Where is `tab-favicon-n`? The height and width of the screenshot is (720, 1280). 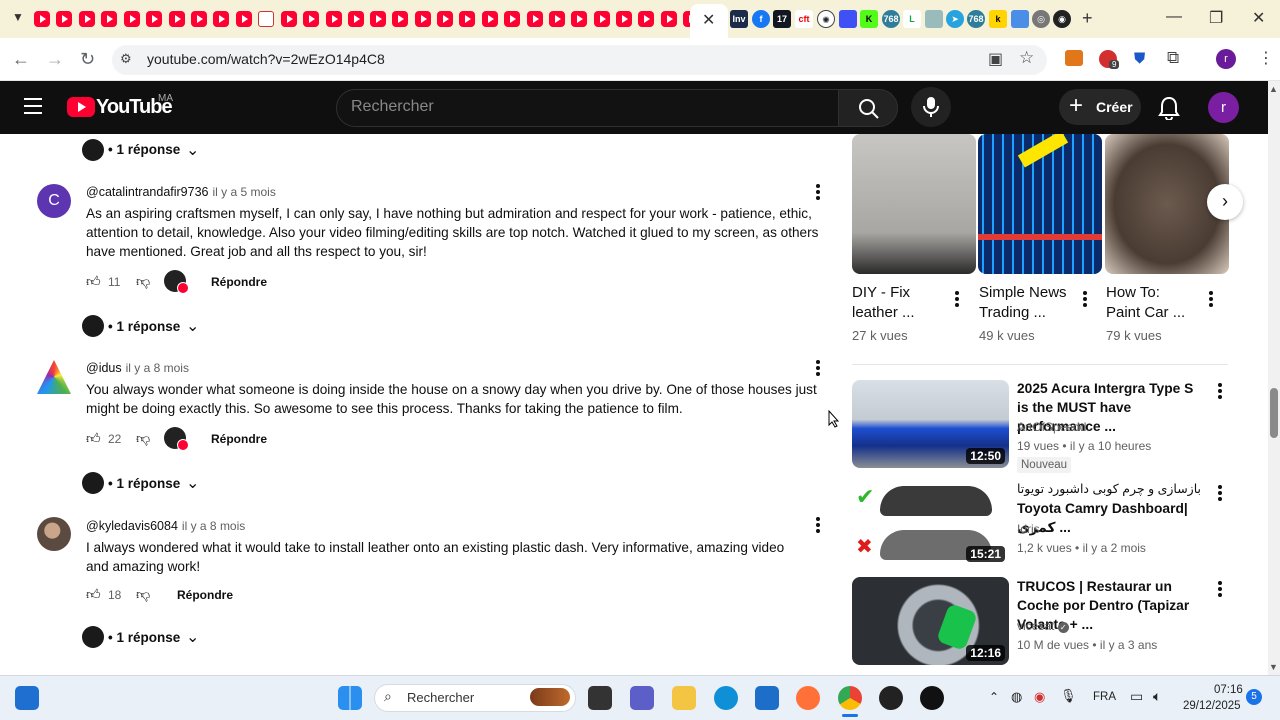
tab-favicon-n is located at coordinates (266, 19).